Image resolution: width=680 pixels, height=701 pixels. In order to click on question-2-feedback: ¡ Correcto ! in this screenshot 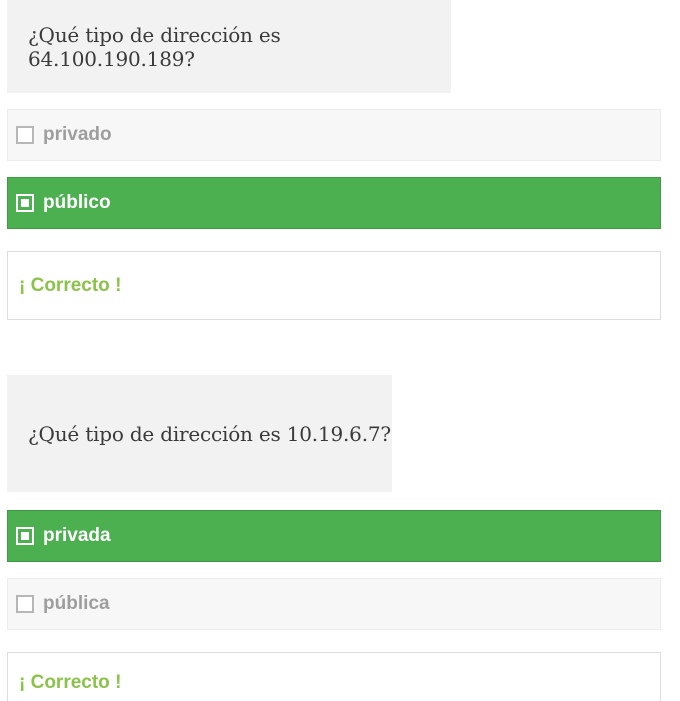, I will do `click(334, 676)`.